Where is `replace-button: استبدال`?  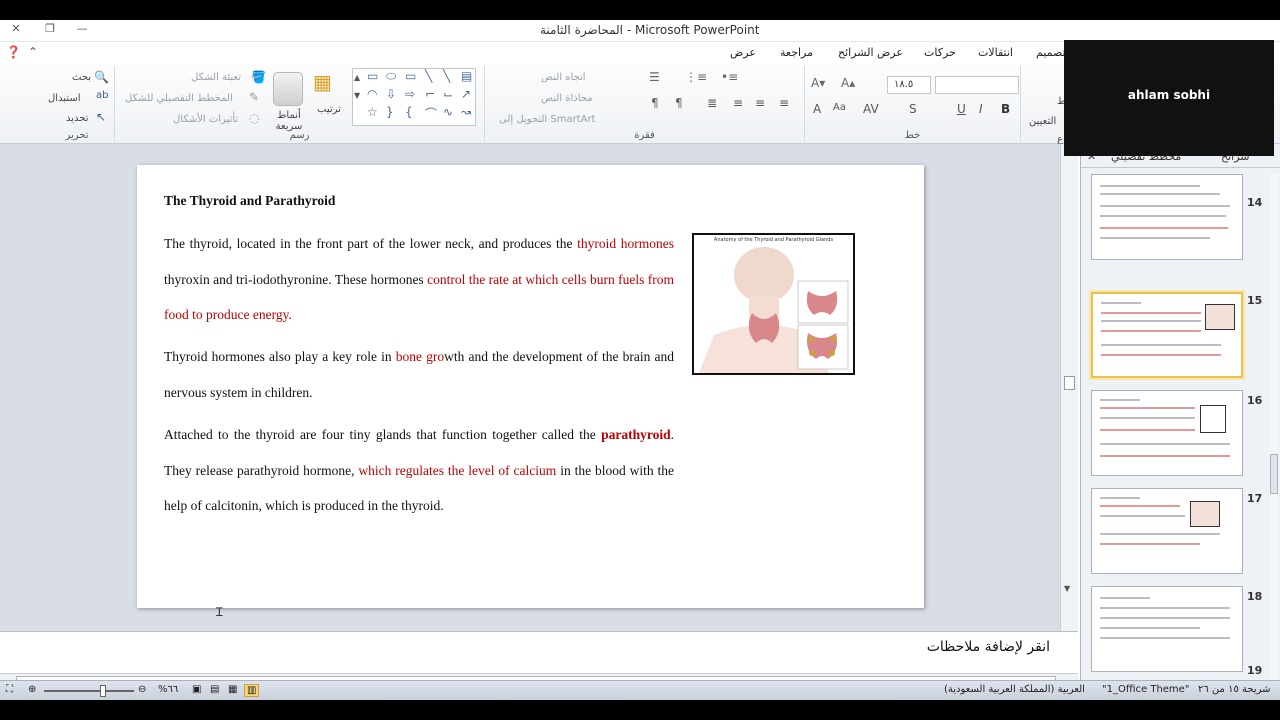
replace-button: استبدال is located at coordinates (64, 98).